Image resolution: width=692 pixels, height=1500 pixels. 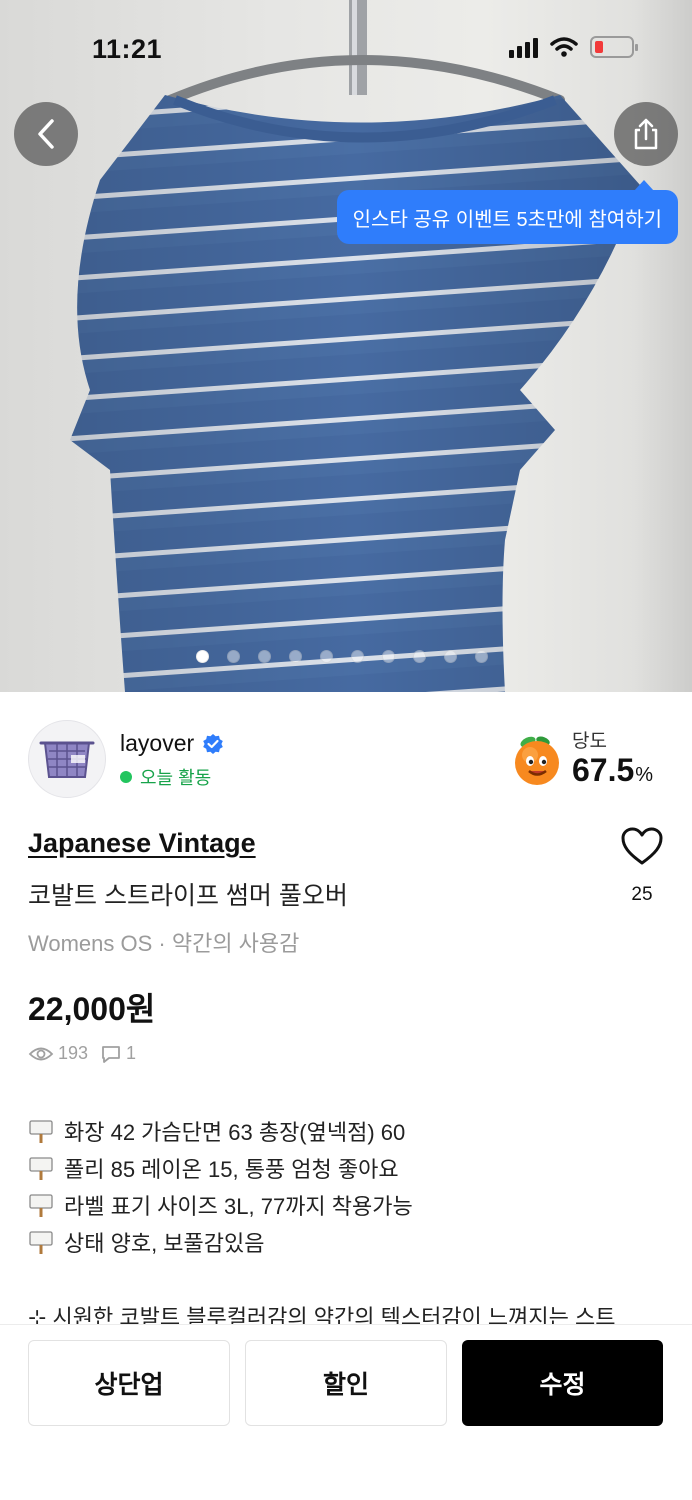 I want to click on description-text: 상태 양호, 보풀감있음, so click(x=164, y=1243).